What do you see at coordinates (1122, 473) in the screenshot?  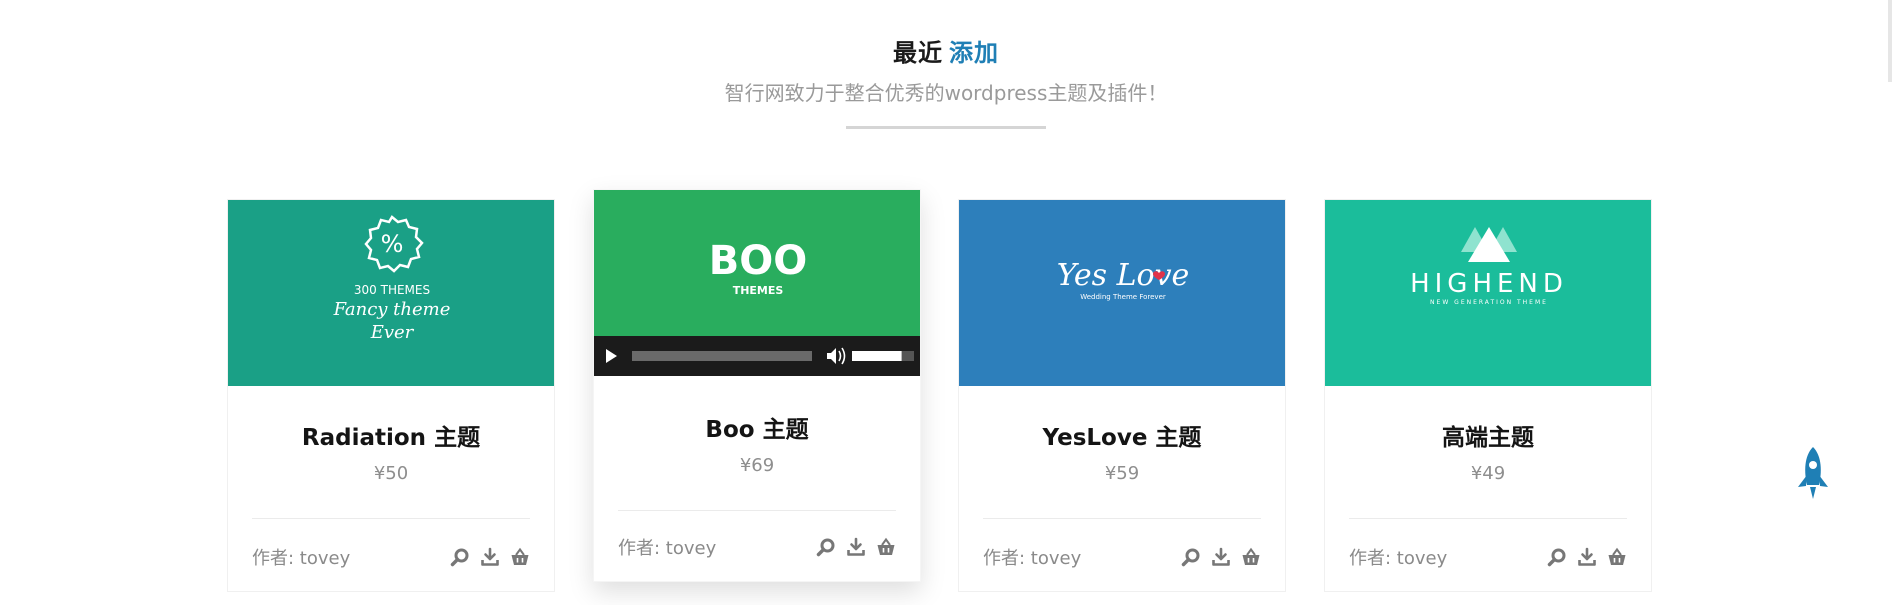 I see `card-price: ¥59` at bounding box center [1122, 473].